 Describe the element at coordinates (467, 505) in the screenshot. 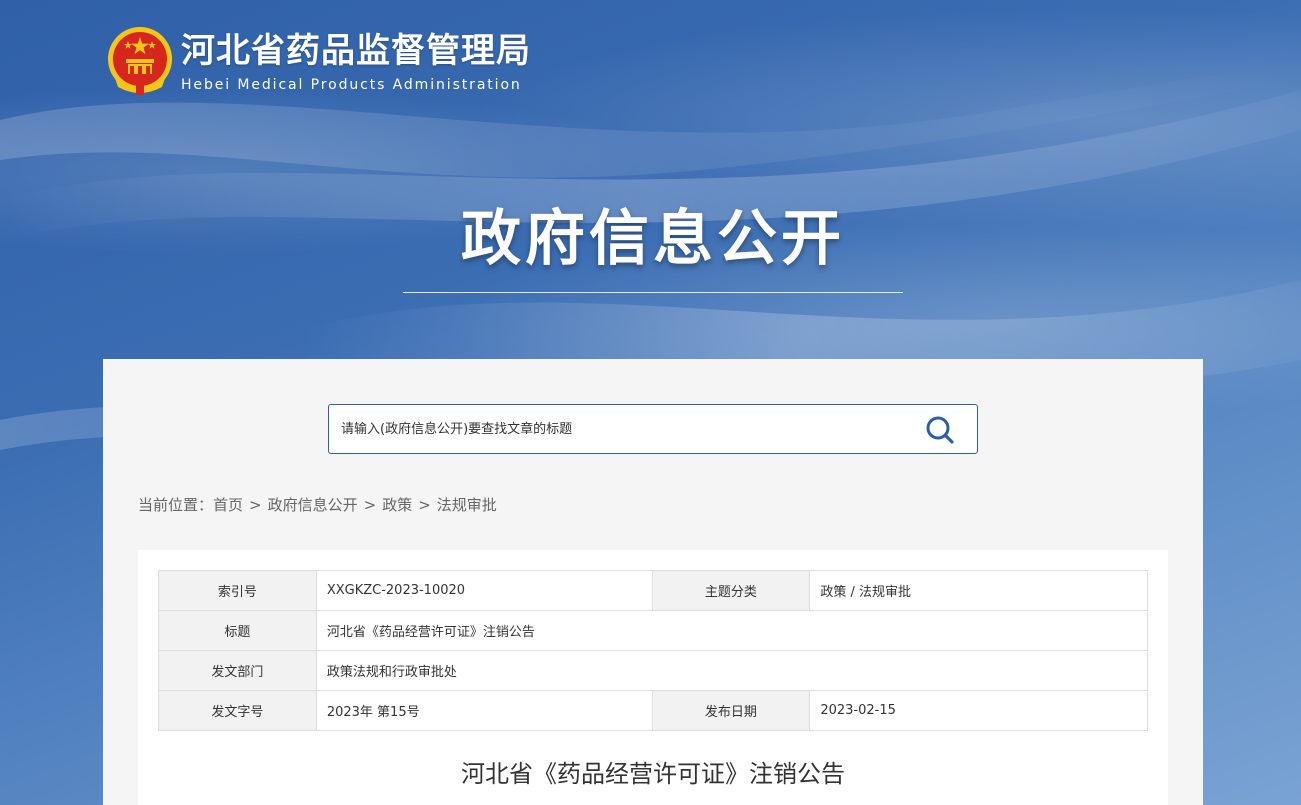

I see `breadcrumb-regulation-approval: 法规审批` at that location.